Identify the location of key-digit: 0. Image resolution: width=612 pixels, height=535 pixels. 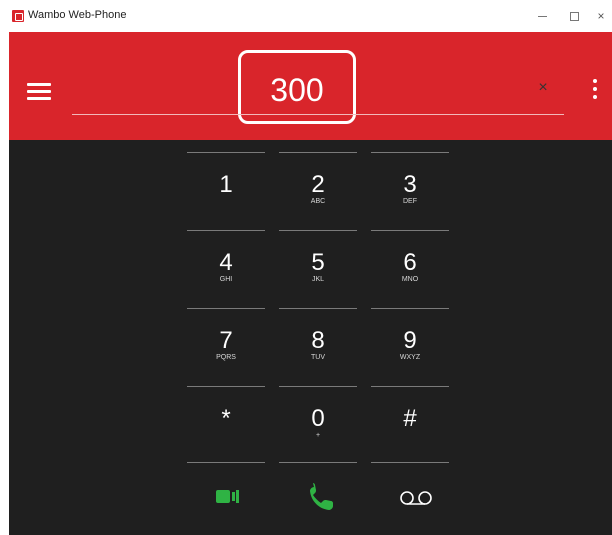
(318, 418).